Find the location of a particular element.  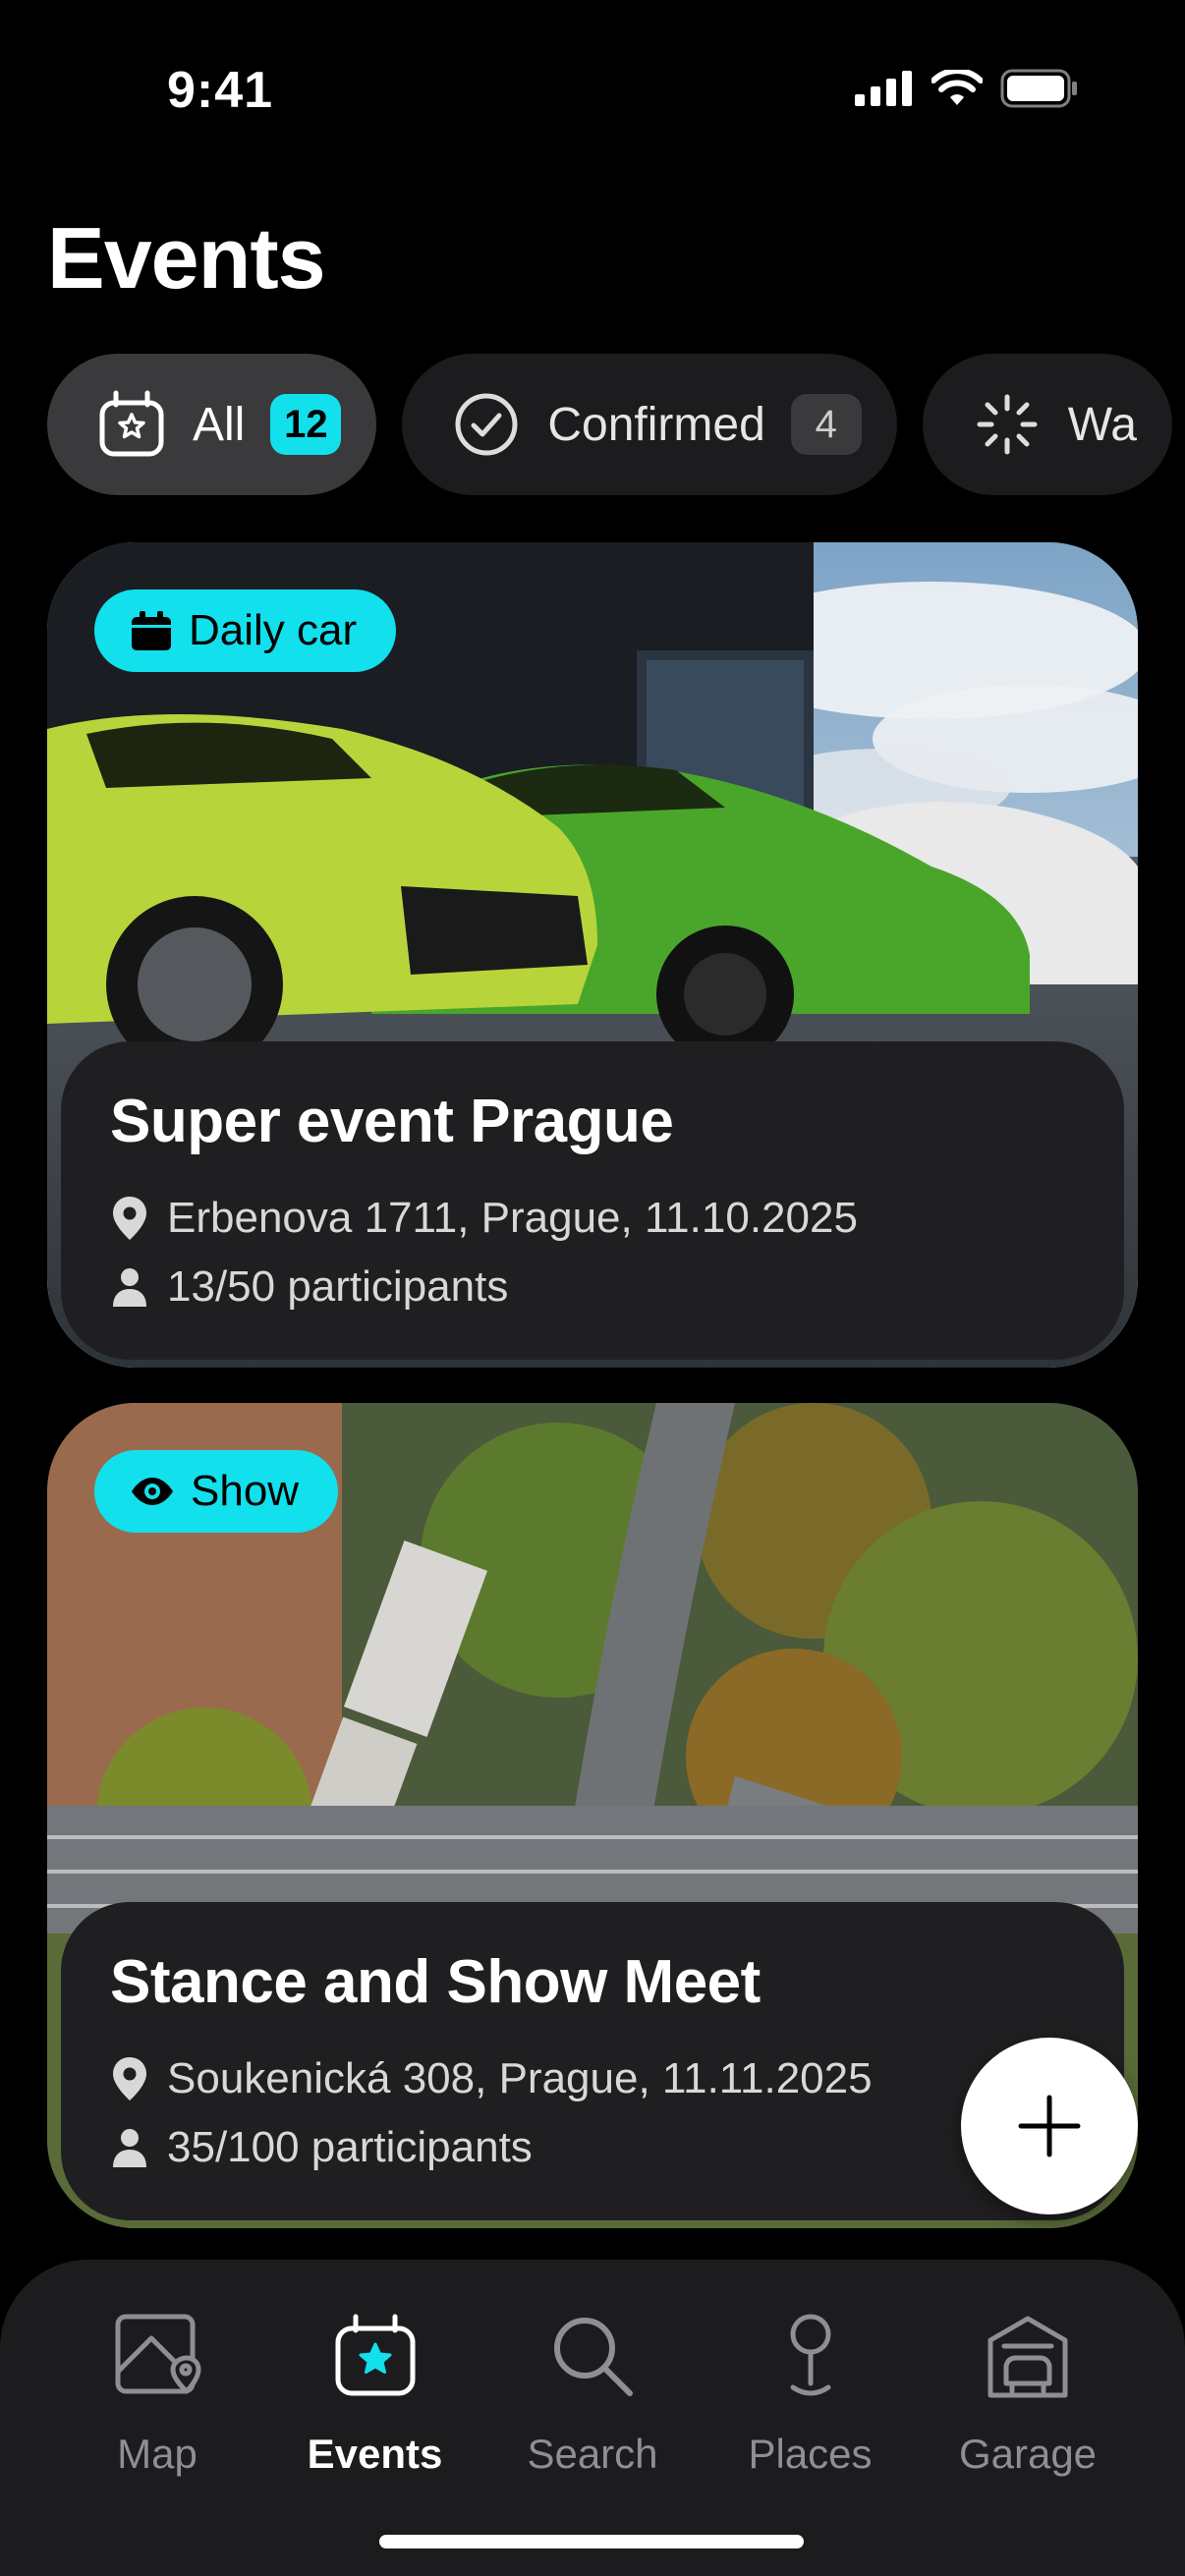

check-circle-icon is located at coordinates (487, 424).